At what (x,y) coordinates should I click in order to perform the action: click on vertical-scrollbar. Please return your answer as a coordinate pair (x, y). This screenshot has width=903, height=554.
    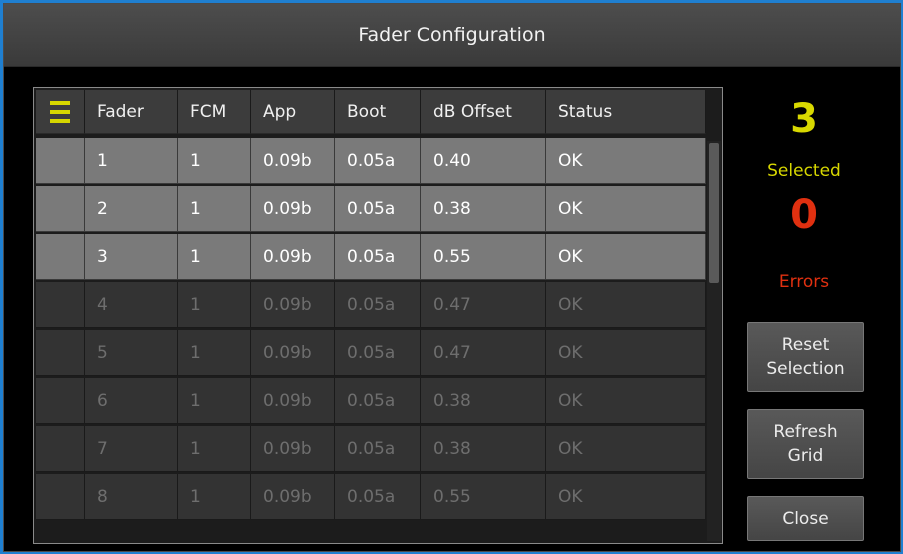
    Looking at the image, I should click on (714, 341).